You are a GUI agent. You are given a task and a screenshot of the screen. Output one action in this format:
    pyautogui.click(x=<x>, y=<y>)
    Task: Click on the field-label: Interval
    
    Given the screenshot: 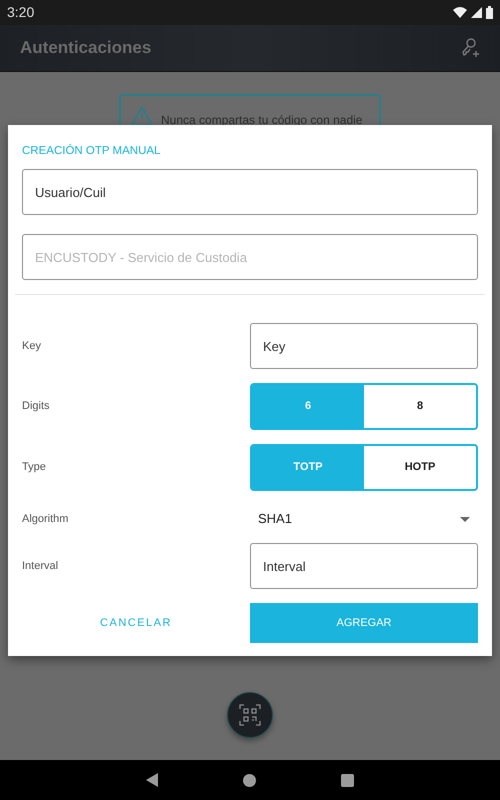 What is the action you would take?
    pyautogui.click(x=41, y=566)
    